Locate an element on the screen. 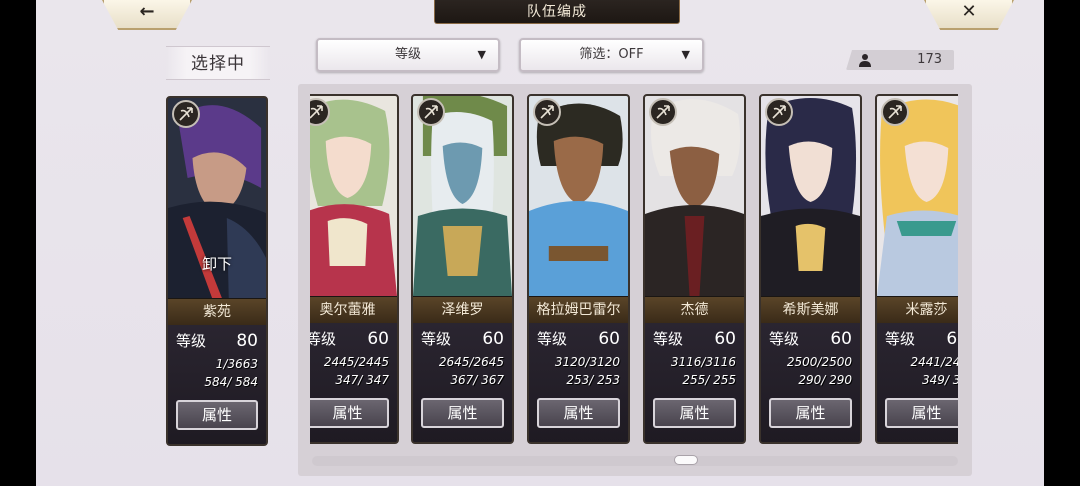 The width and height of the screenshot is (1080, 486). filter-dropdown: 筛选：OFF ▼ is located at coordinates (611, 55).